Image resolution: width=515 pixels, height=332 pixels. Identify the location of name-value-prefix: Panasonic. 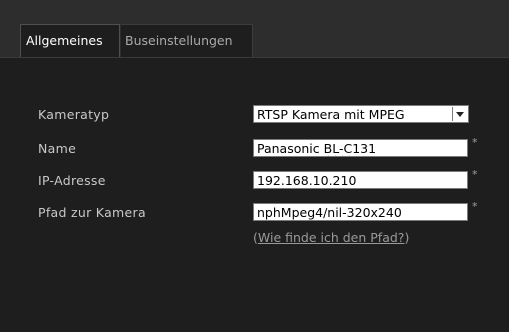
(290, 148).